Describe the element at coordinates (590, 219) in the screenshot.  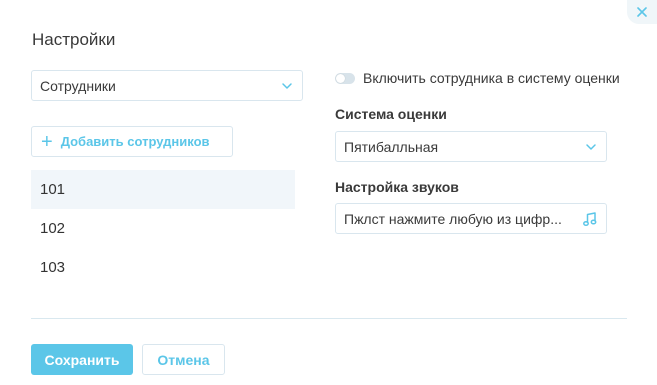
I see `music-note-icon` at that location.